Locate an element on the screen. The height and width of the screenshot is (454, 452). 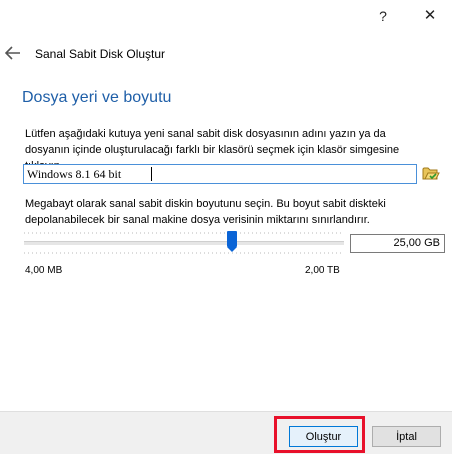
size-max-label: 2,00 TB is located at coordinates (322, 270).